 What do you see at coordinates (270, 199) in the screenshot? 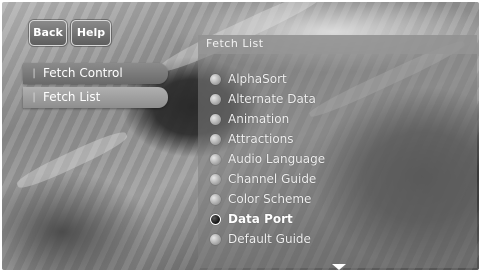
I see `list-item-label: Color Scheme` at bounding box center [270, 199].